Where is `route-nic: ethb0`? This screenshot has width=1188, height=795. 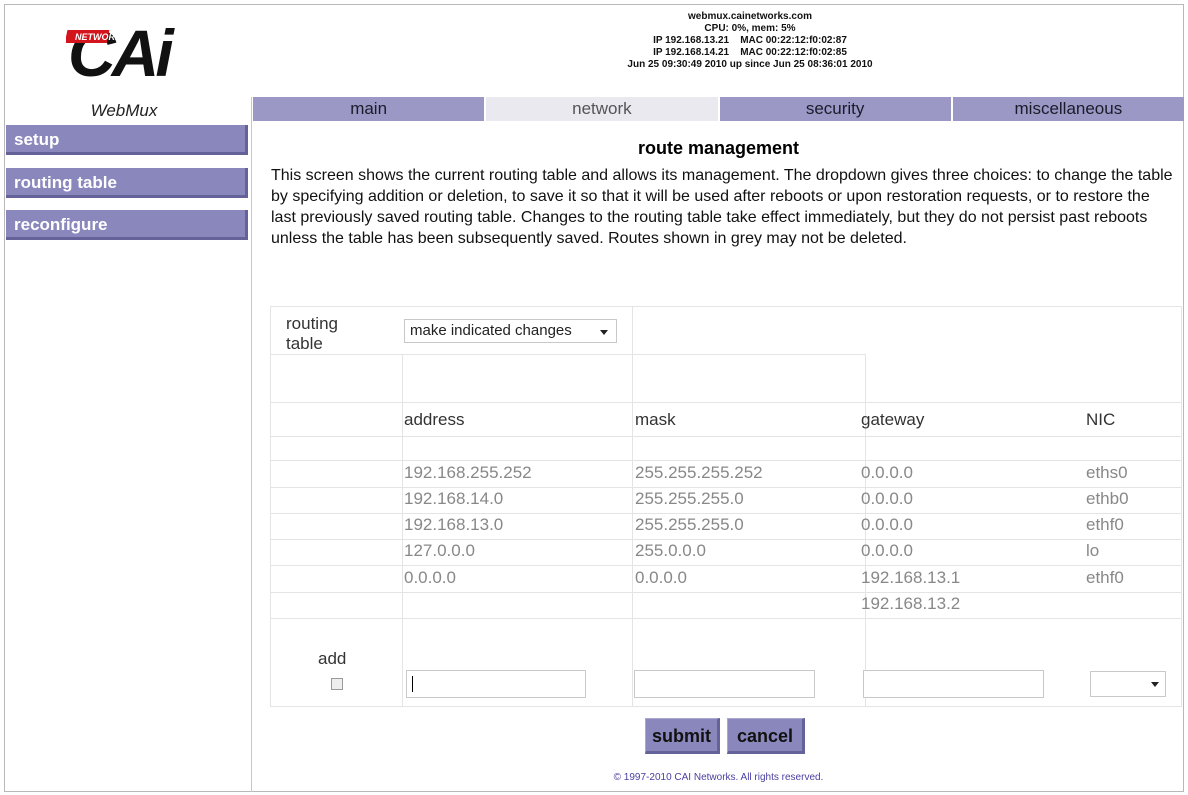
route-nic: ethb0 is located at coordinates (1107, 498).